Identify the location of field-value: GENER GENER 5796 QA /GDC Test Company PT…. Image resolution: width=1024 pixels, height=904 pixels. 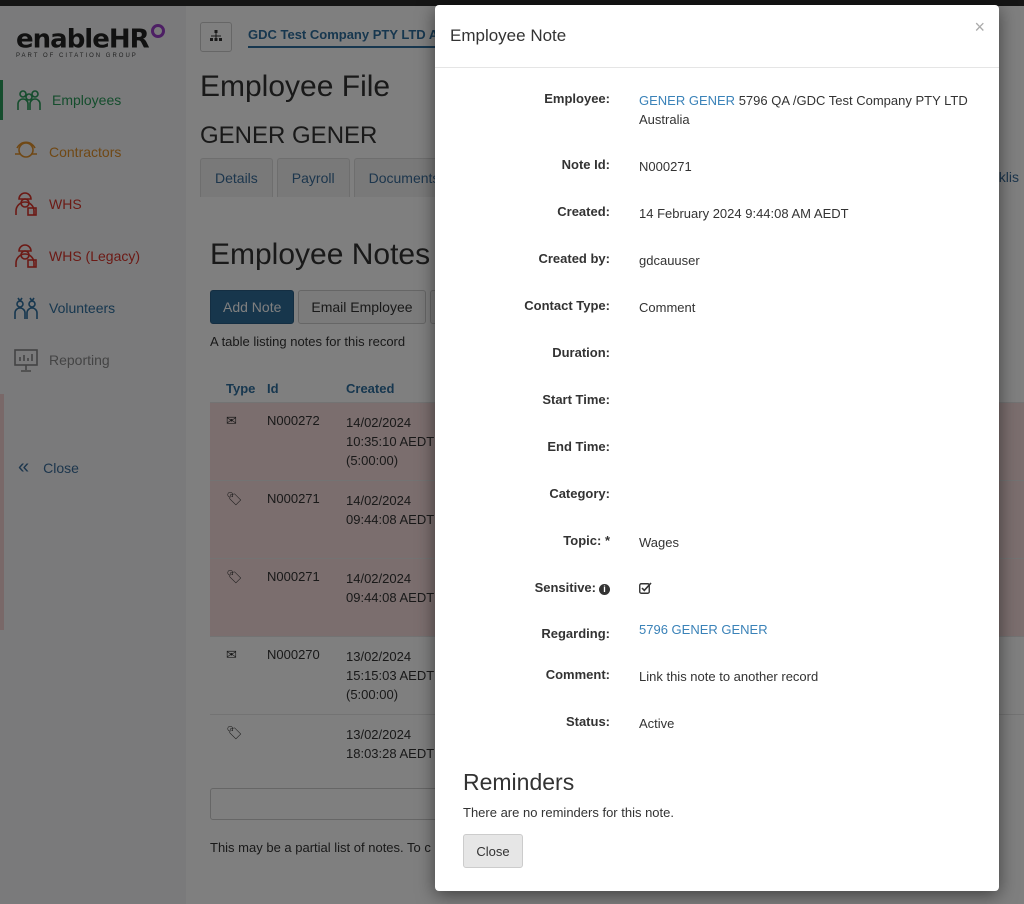
(804, 110).